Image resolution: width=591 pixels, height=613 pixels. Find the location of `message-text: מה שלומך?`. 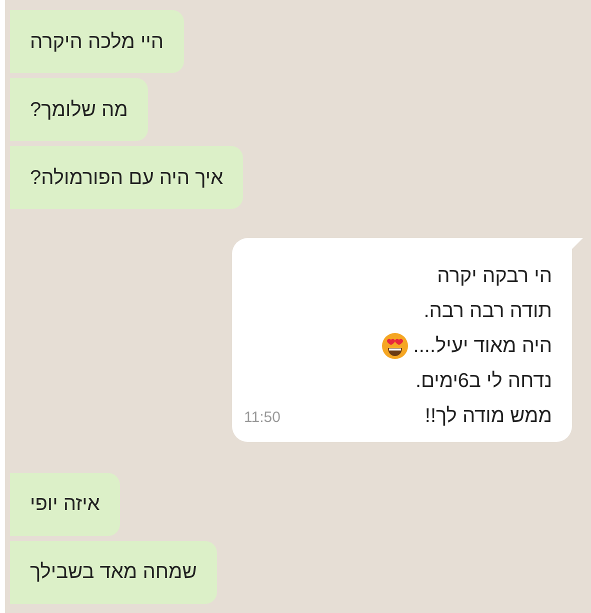

message-text: מה שלומך? is located at coordinates (79, 110).